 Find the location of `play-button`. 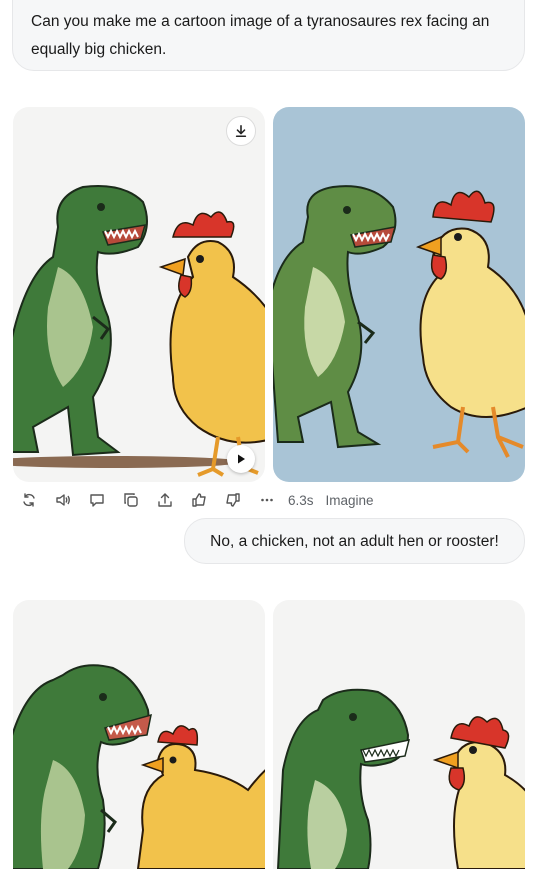

play-button is located at coordinates (241, 459).